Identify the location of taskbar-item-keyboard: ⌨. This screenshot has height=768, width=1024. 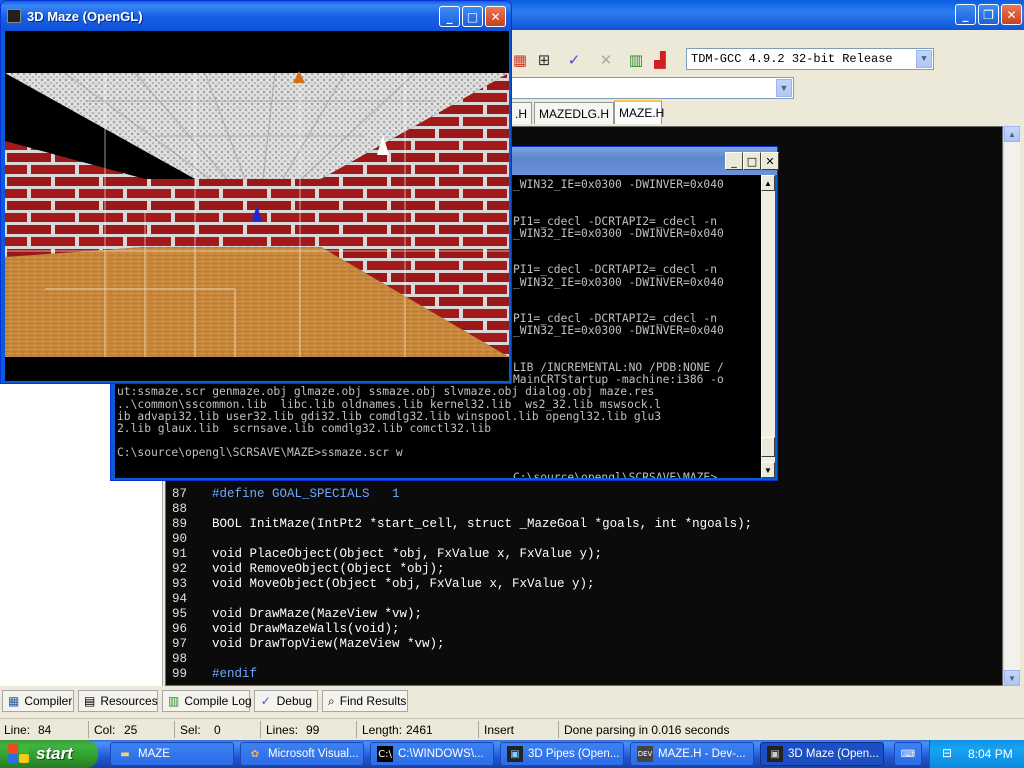
(908, 754).